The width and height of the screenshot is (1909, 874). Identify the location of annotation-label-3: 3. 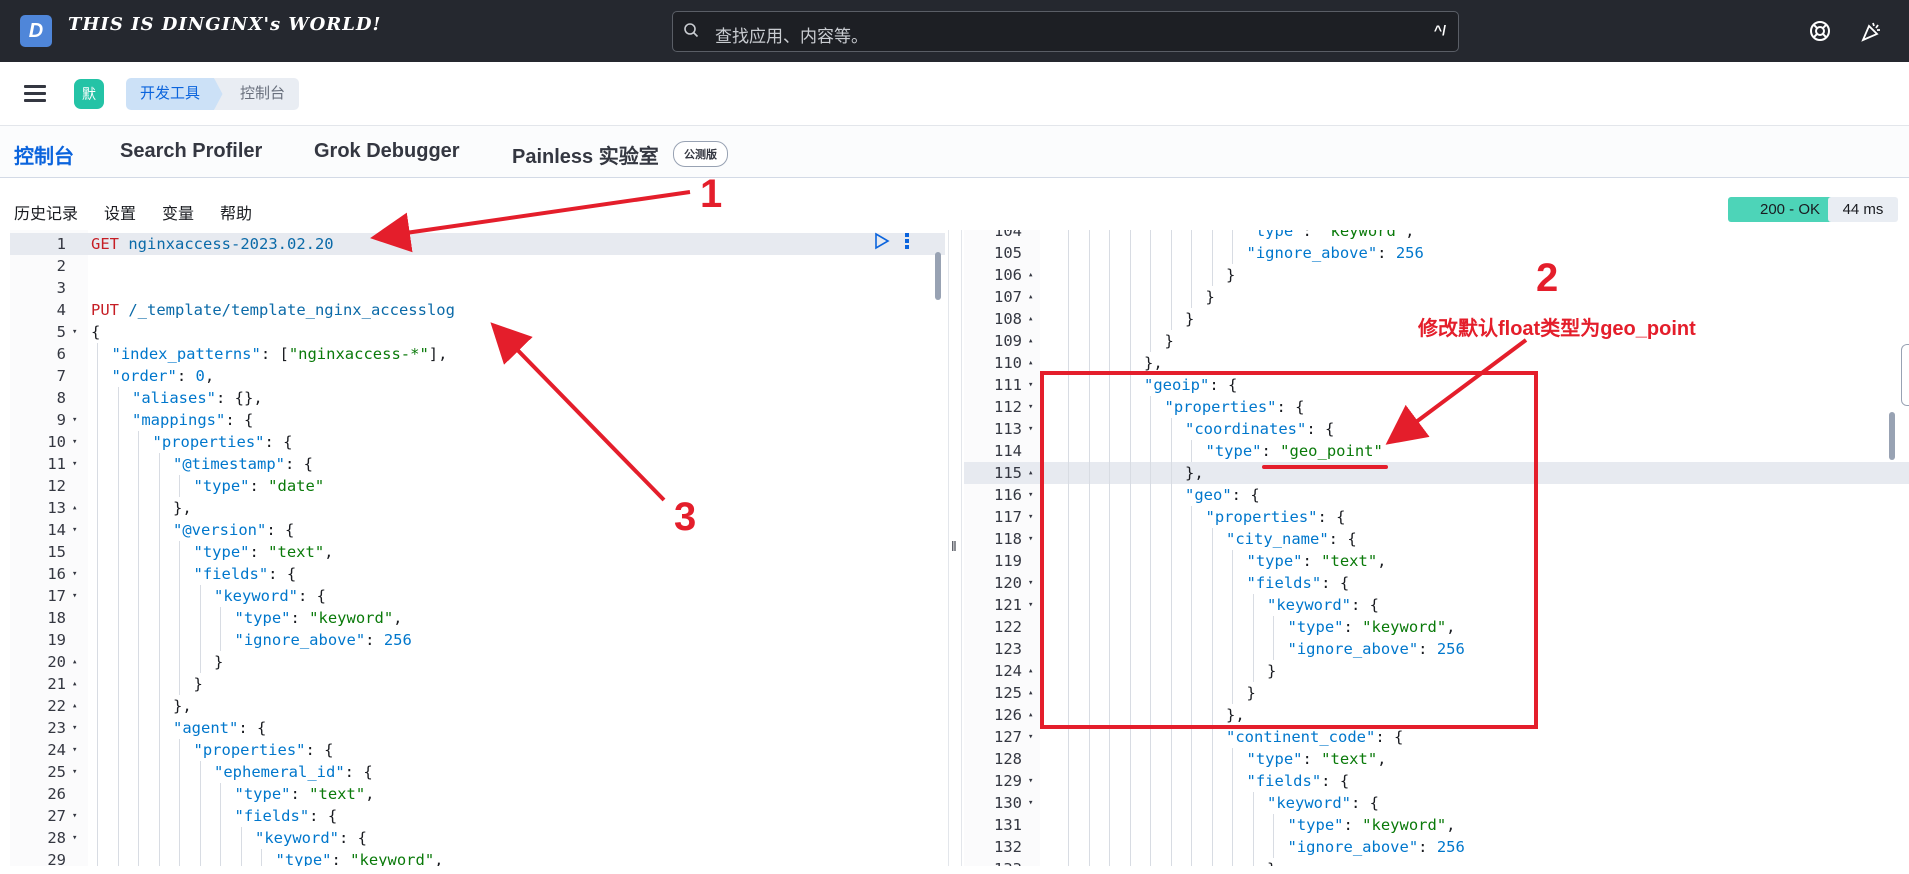
(685, 517).